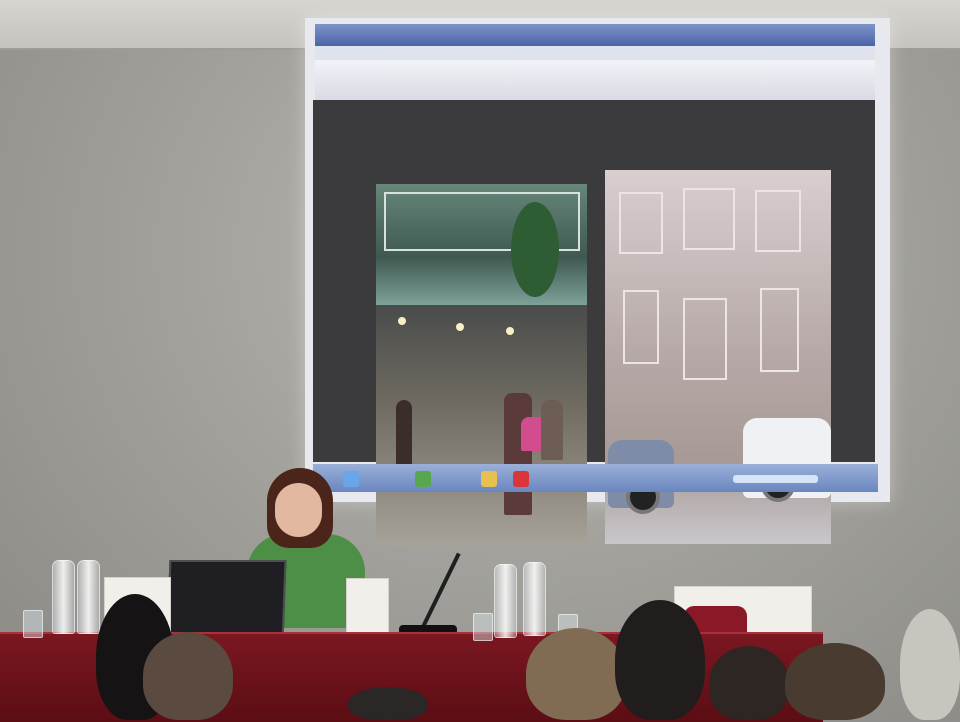 Image resolution: width=960 pixels, height=722 pixels. Describe the element at coordinates (481, 425) in the screenshot. I see `arcade-photo` at that location.